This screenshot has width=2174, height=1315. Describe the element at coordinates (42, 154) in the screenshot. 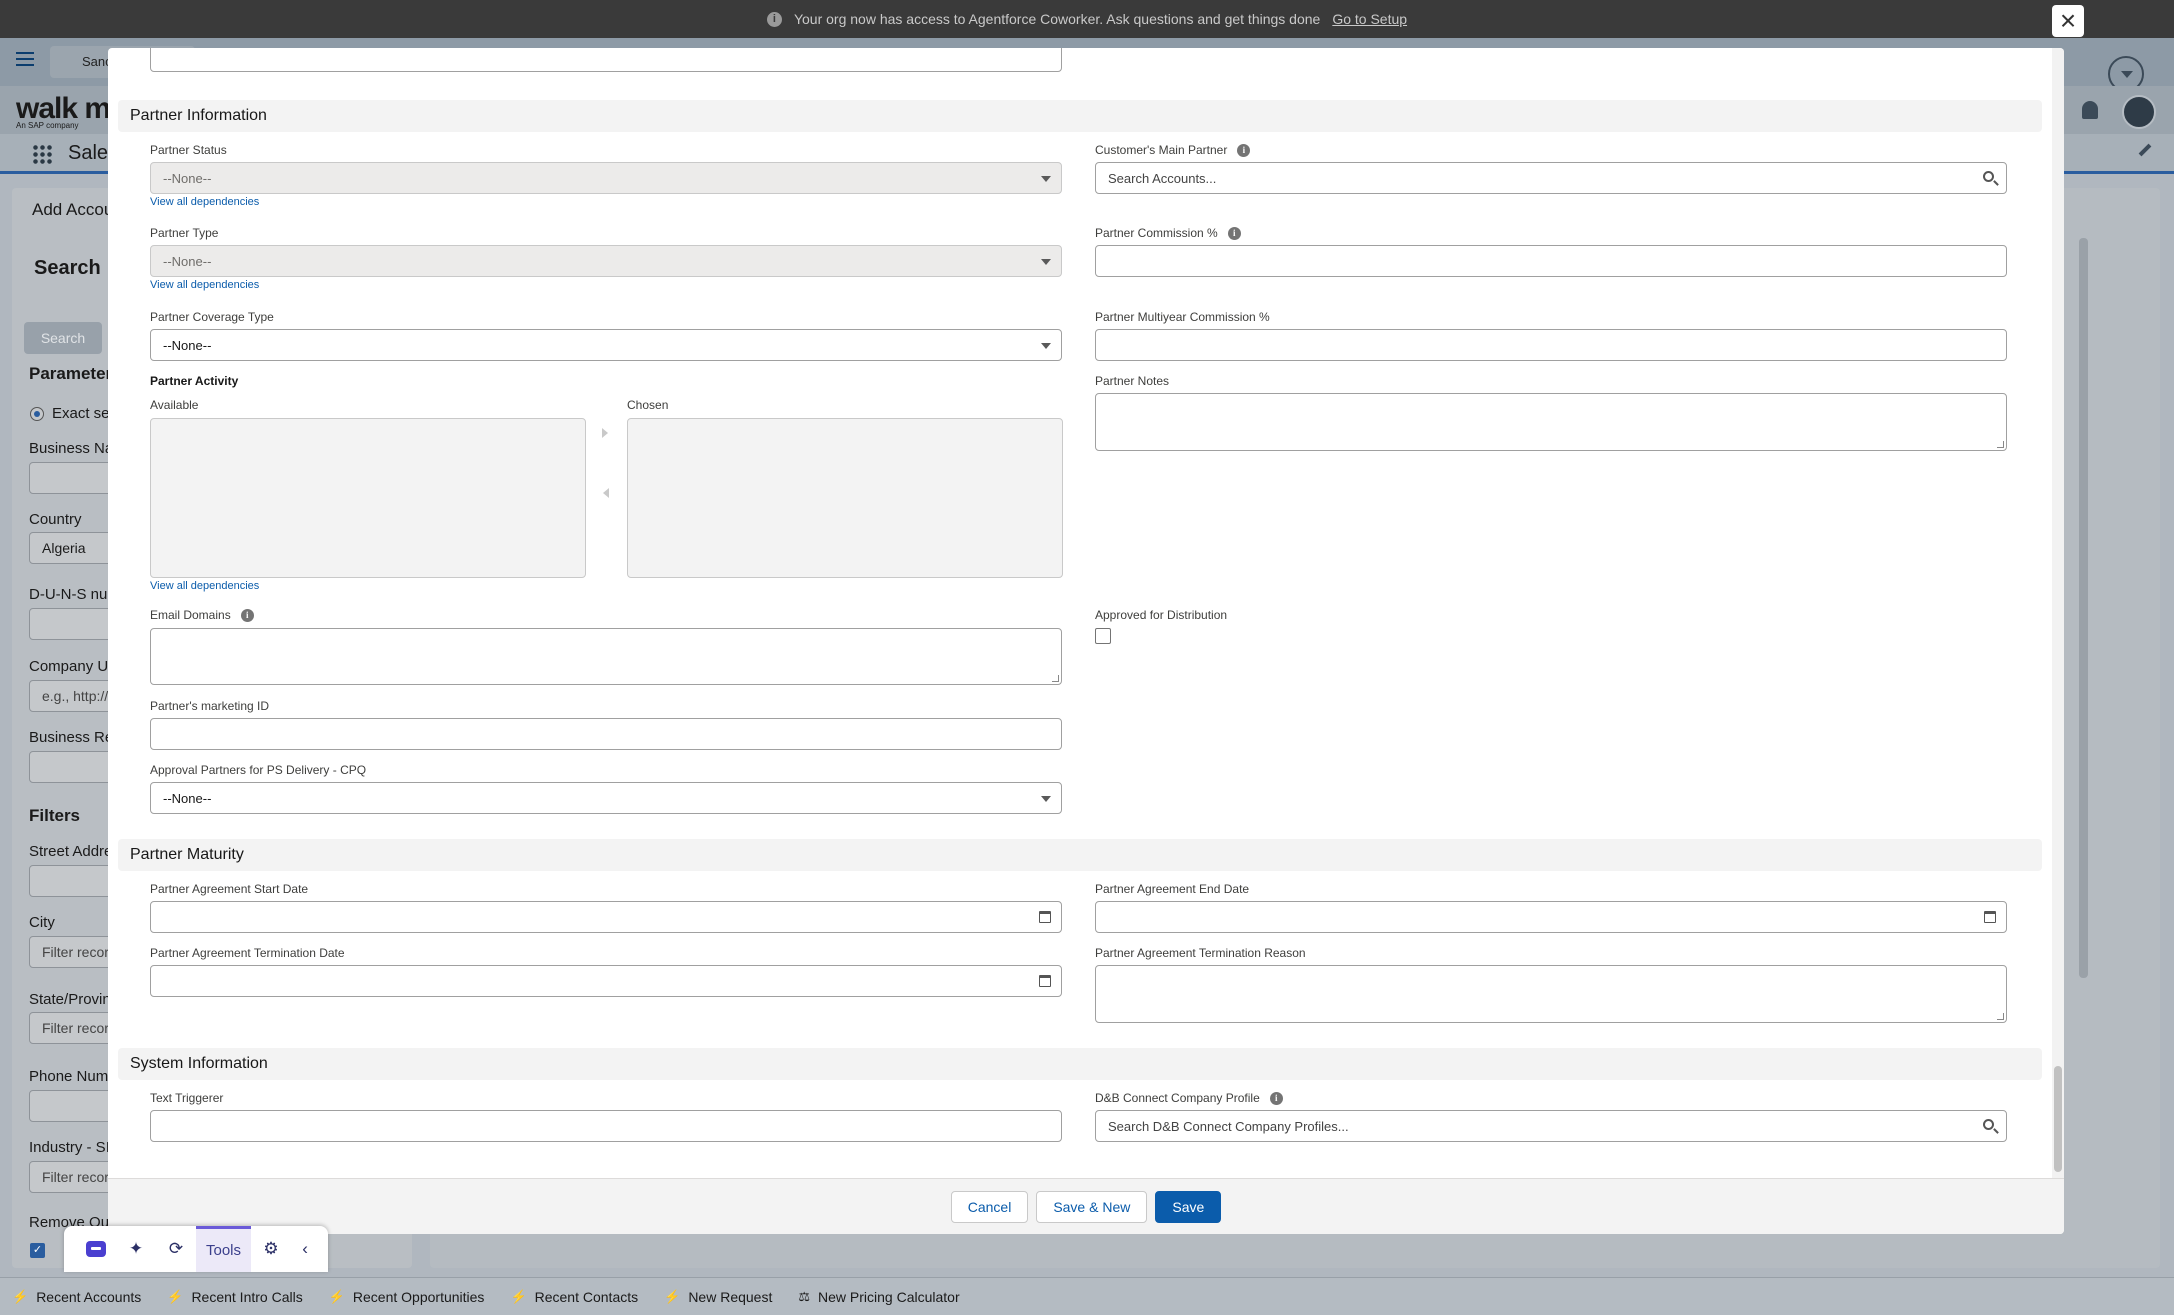

I see `app-launcher-icon` at that location.